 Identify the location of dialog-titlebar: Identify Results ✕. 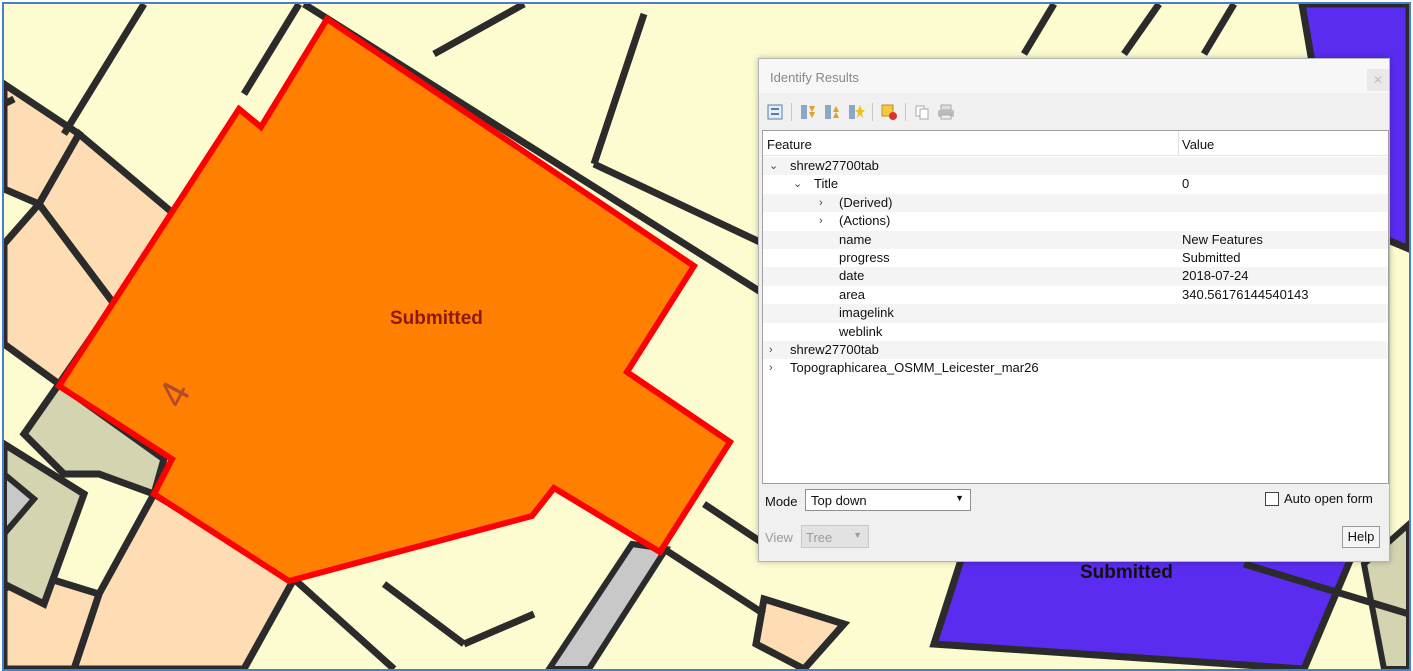
(1074, 76).